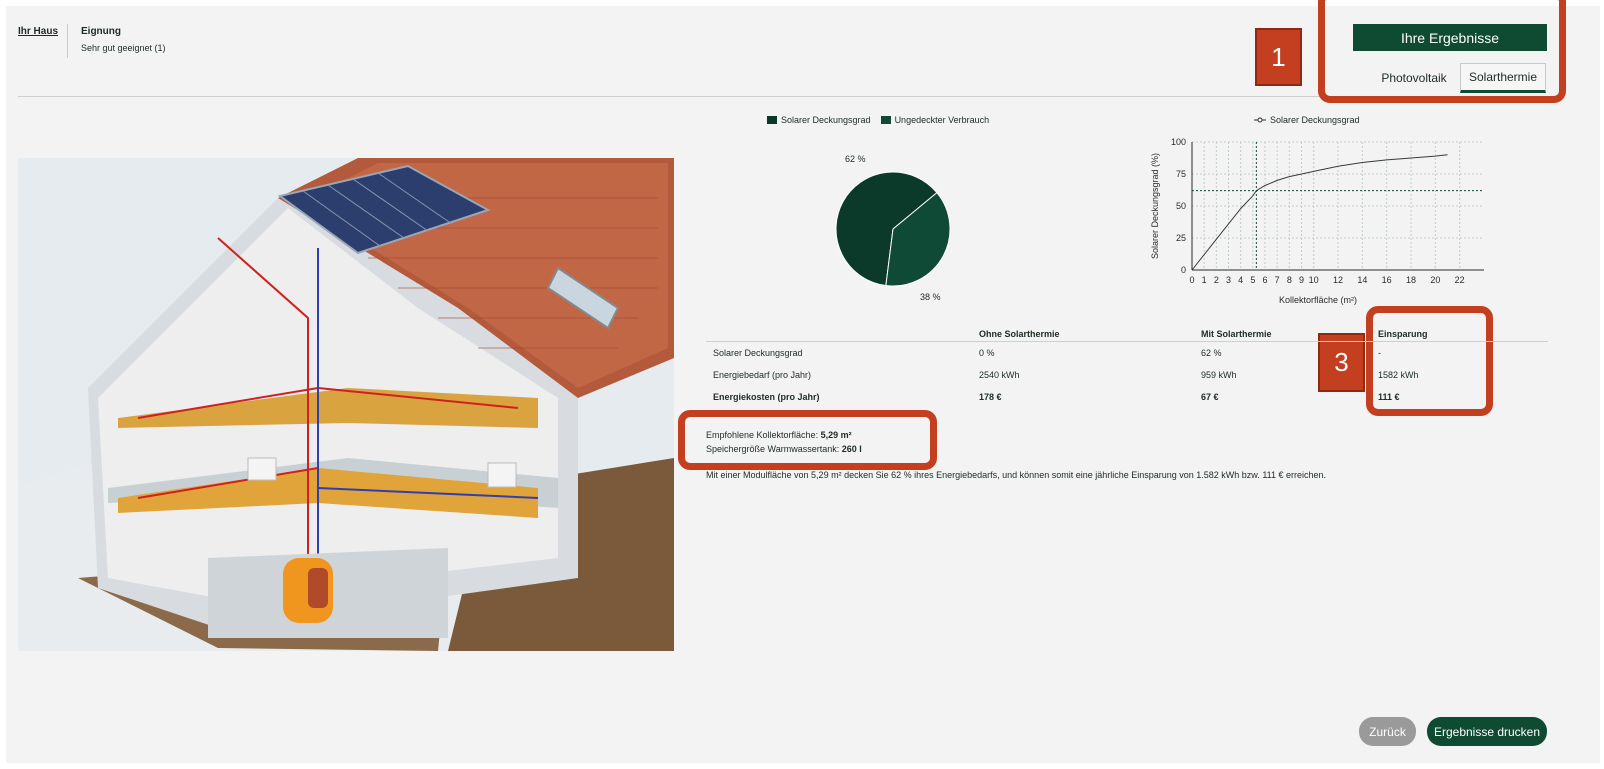 The height and width of the screenshot is (769, 1604). I want to click on collector-area-value: 5,29 m², so click(836, 435).